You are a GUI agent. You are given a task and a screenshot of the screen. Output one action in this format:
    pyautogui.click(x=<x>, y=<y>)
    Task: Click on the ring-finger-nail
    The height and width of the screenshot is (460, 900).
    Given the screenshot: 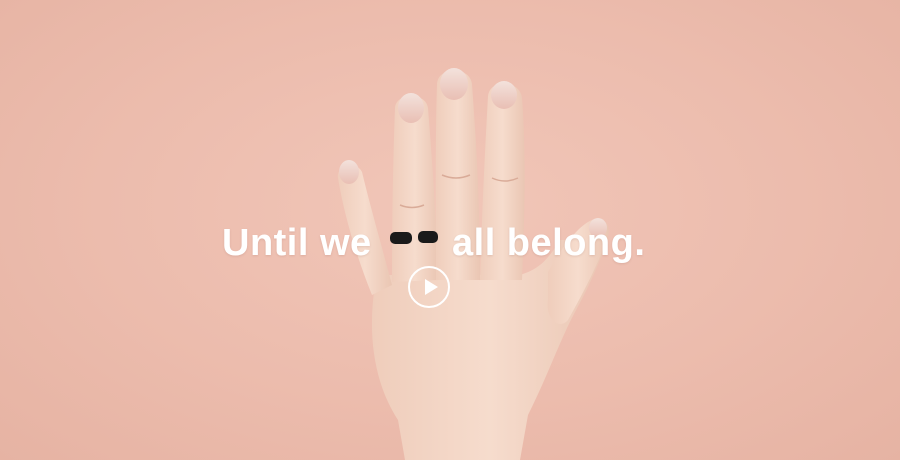 What is the action you would take?
    pyautogui.click(x=411, y=108)
    